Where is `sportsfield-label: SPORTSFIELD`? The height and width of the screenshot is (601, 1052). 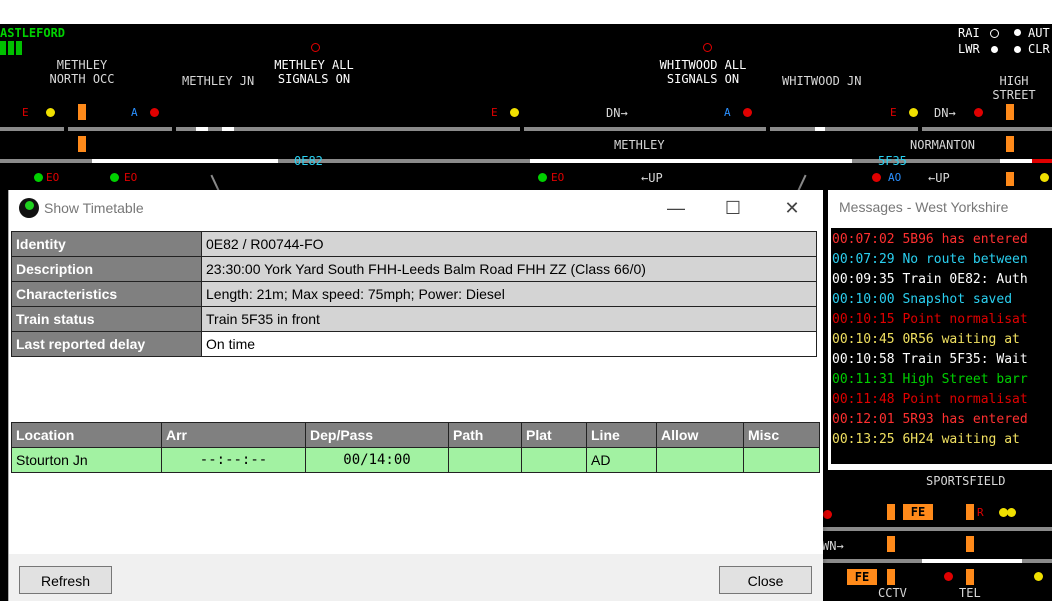
sportsfield-label: SPORTSFIELD is located at coordinates (966, 481).